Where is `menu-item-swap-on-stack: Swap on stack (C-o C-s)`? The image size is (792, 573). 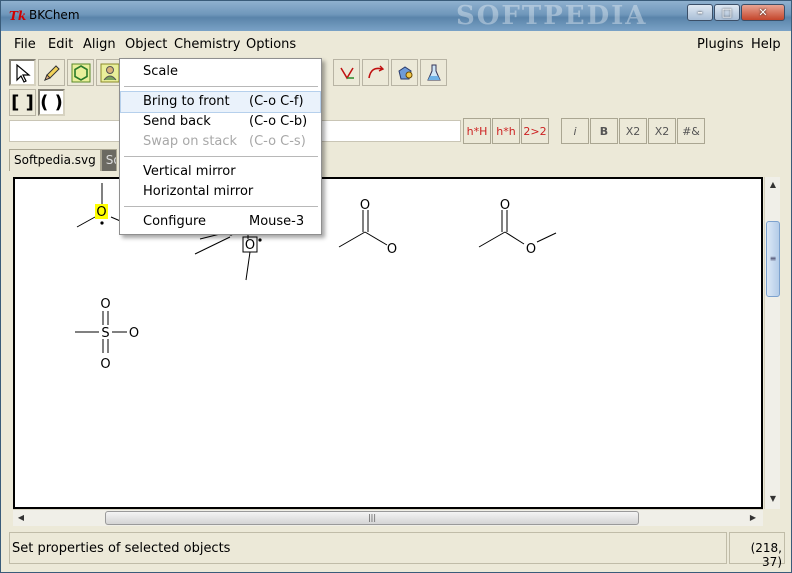
menu-item-swap-on-stack: Swap on stack (C-o C-s) is located at coordinates (220, 142).